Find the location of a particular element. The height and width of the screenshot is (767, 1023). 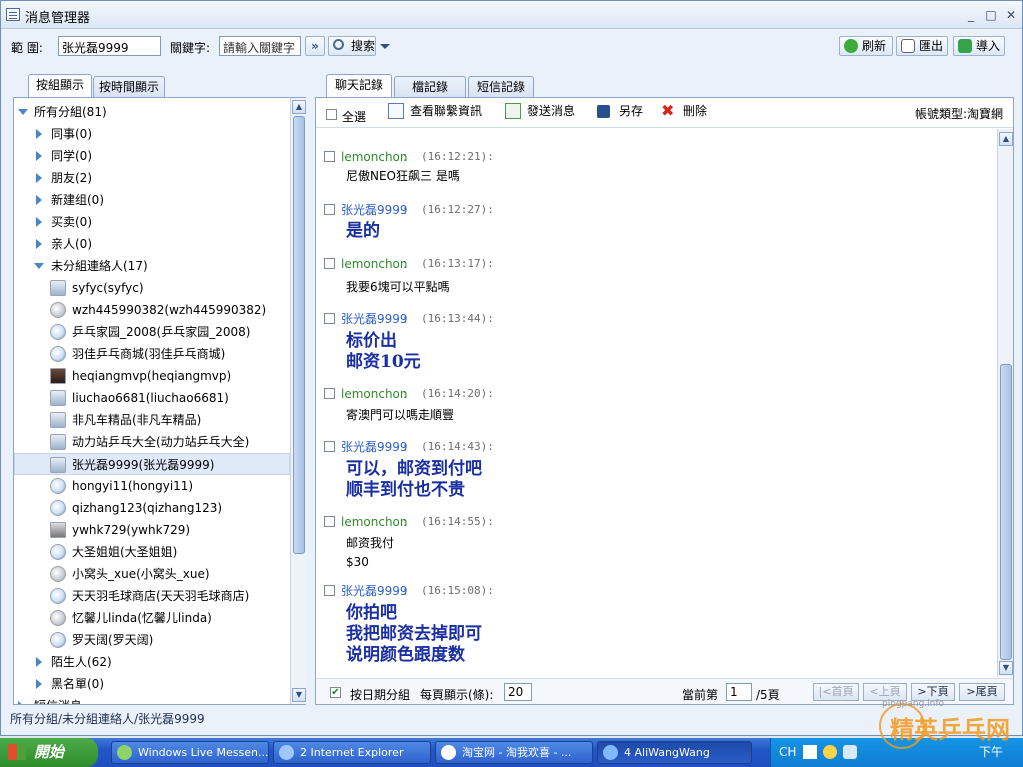

tree-group-new: 新建组(0) is located at coordinates (152, 200).